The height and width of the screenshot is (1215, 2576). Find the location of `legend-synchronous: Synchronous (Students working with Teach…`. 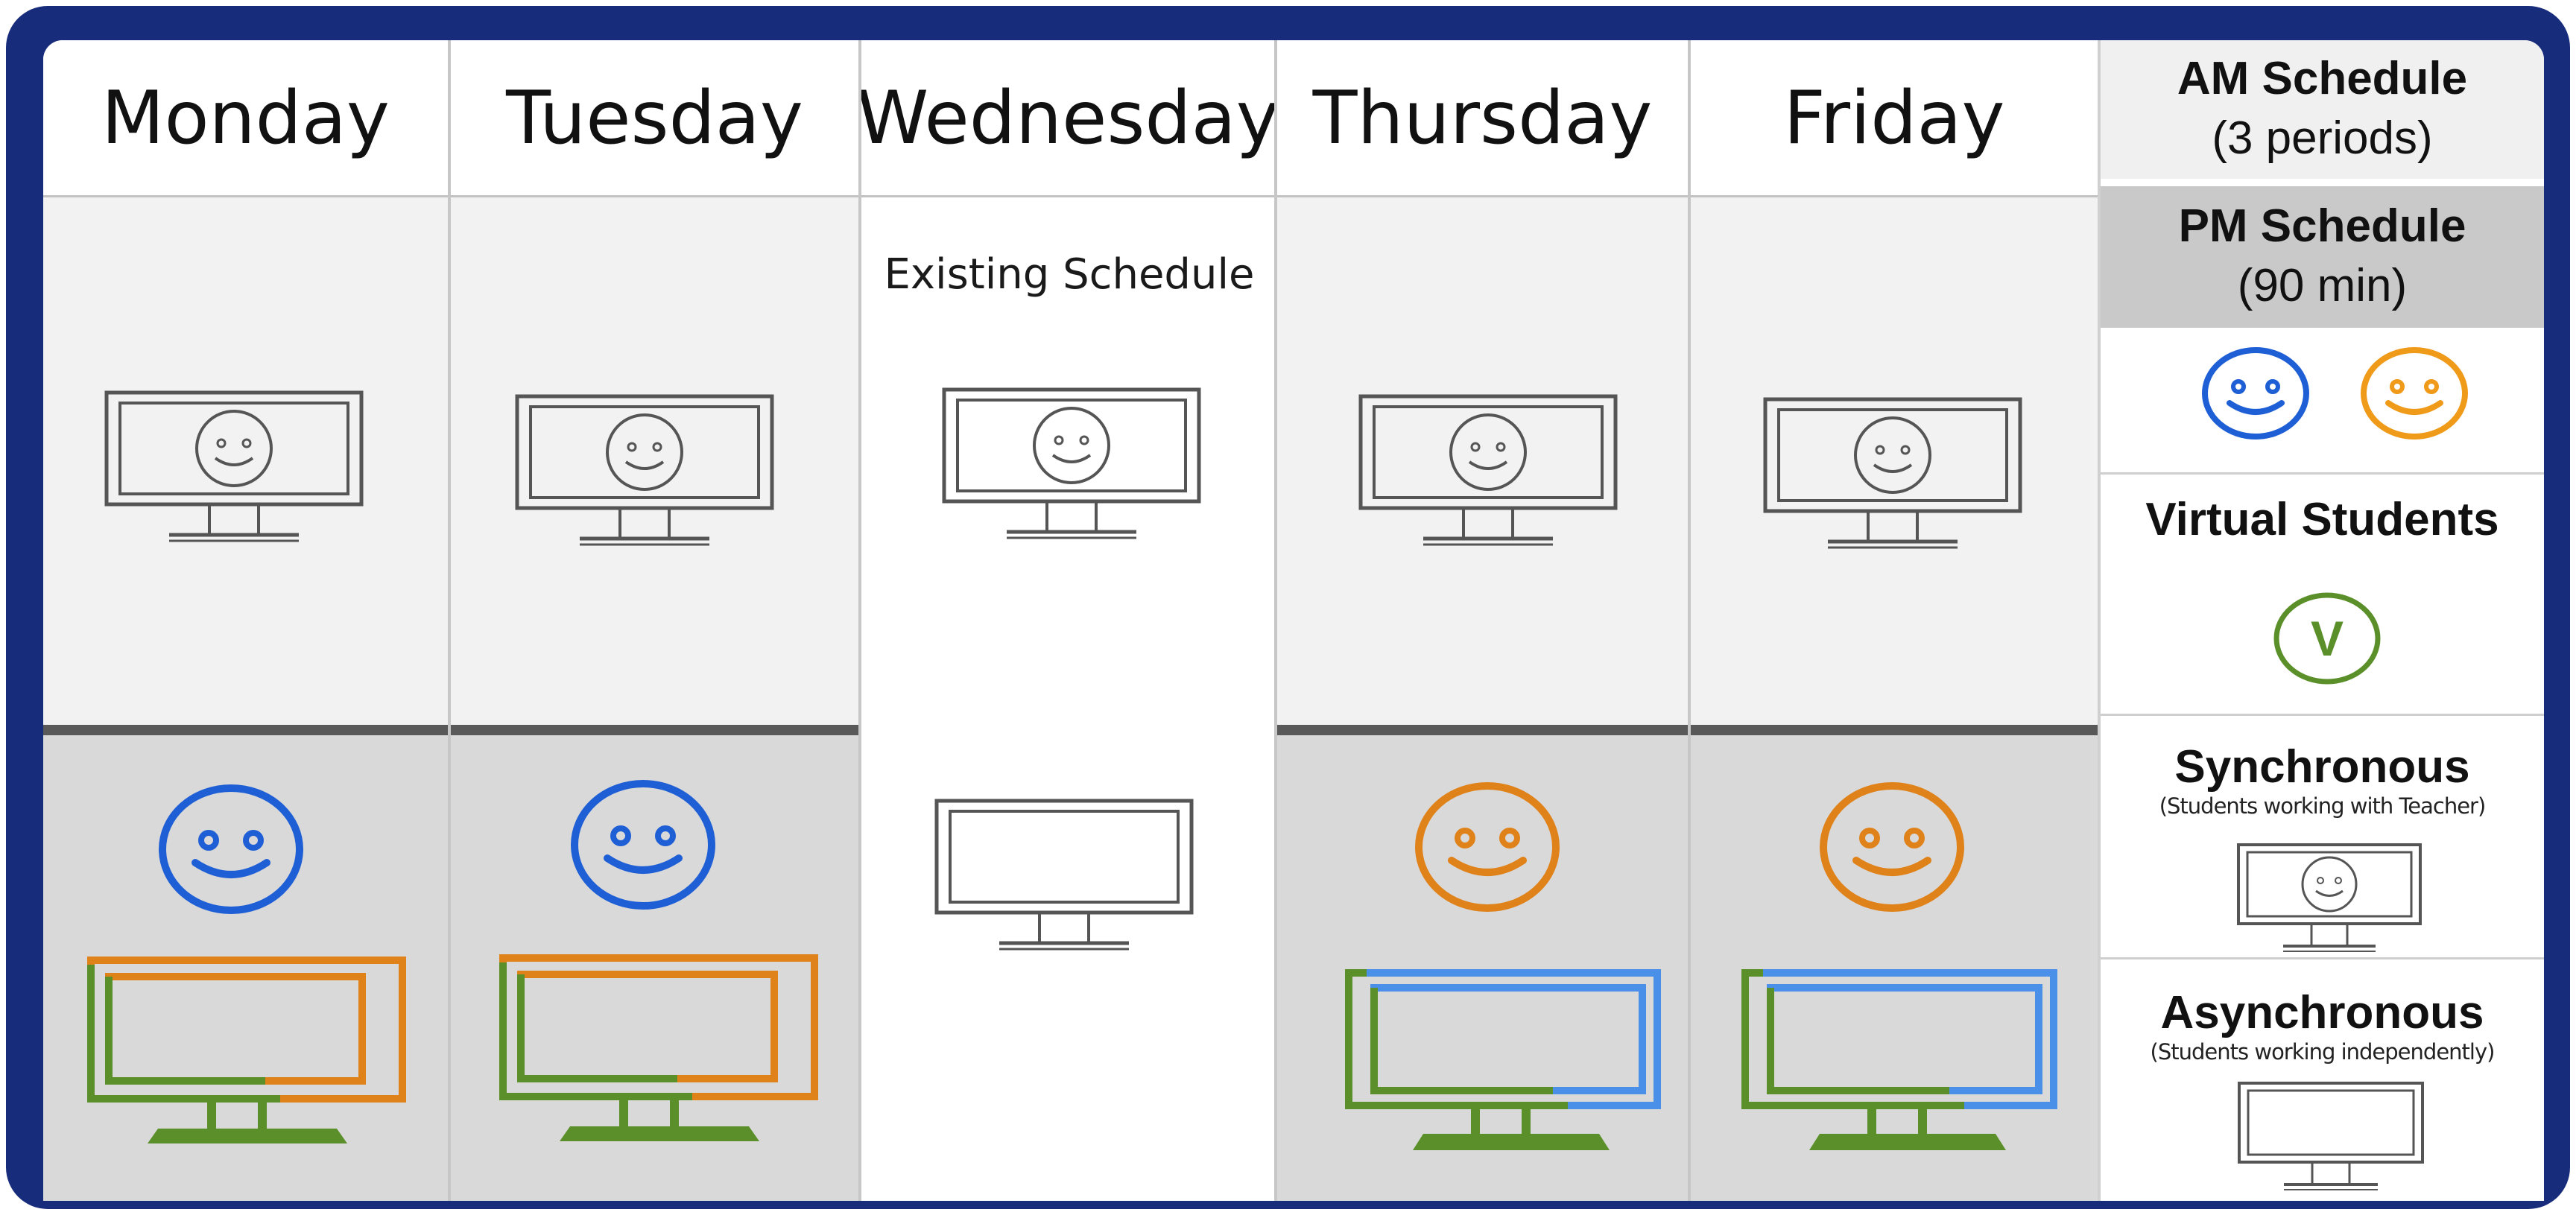

legend-synchronous: Synchronous (Students working with Teach… is located at coordinates (2322, 779).